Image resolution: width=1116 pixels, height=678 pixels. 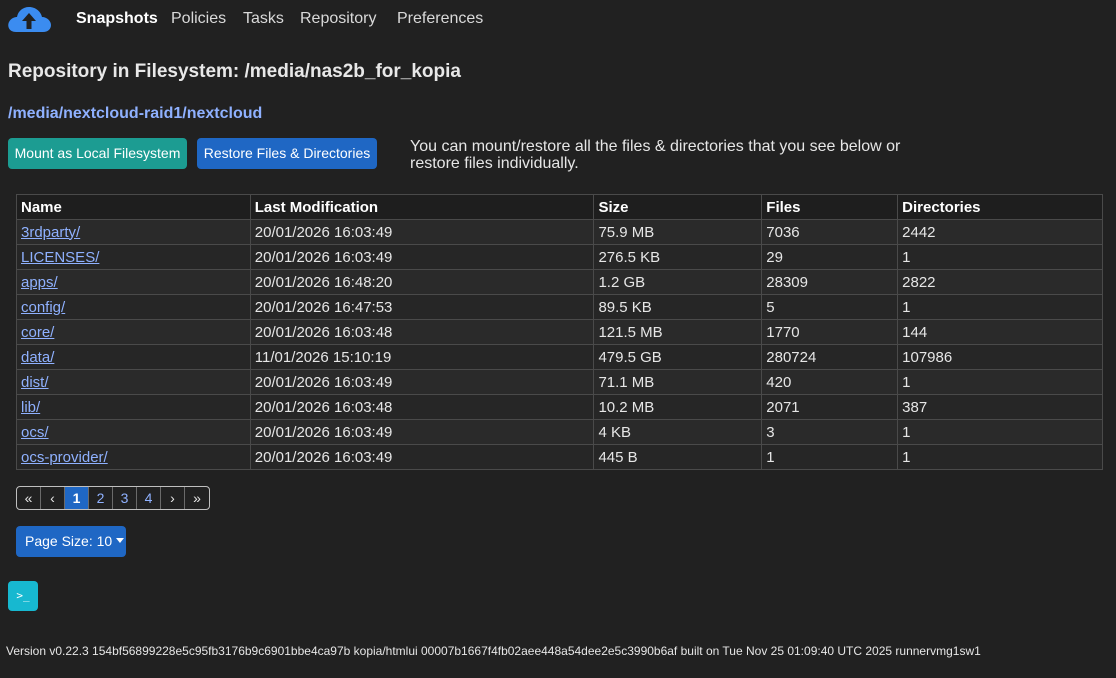 What do you see at coordinates (678, 332) in the screenshot?
I see `cell-size: 121.5 MB` at bounding box center [678, 332].